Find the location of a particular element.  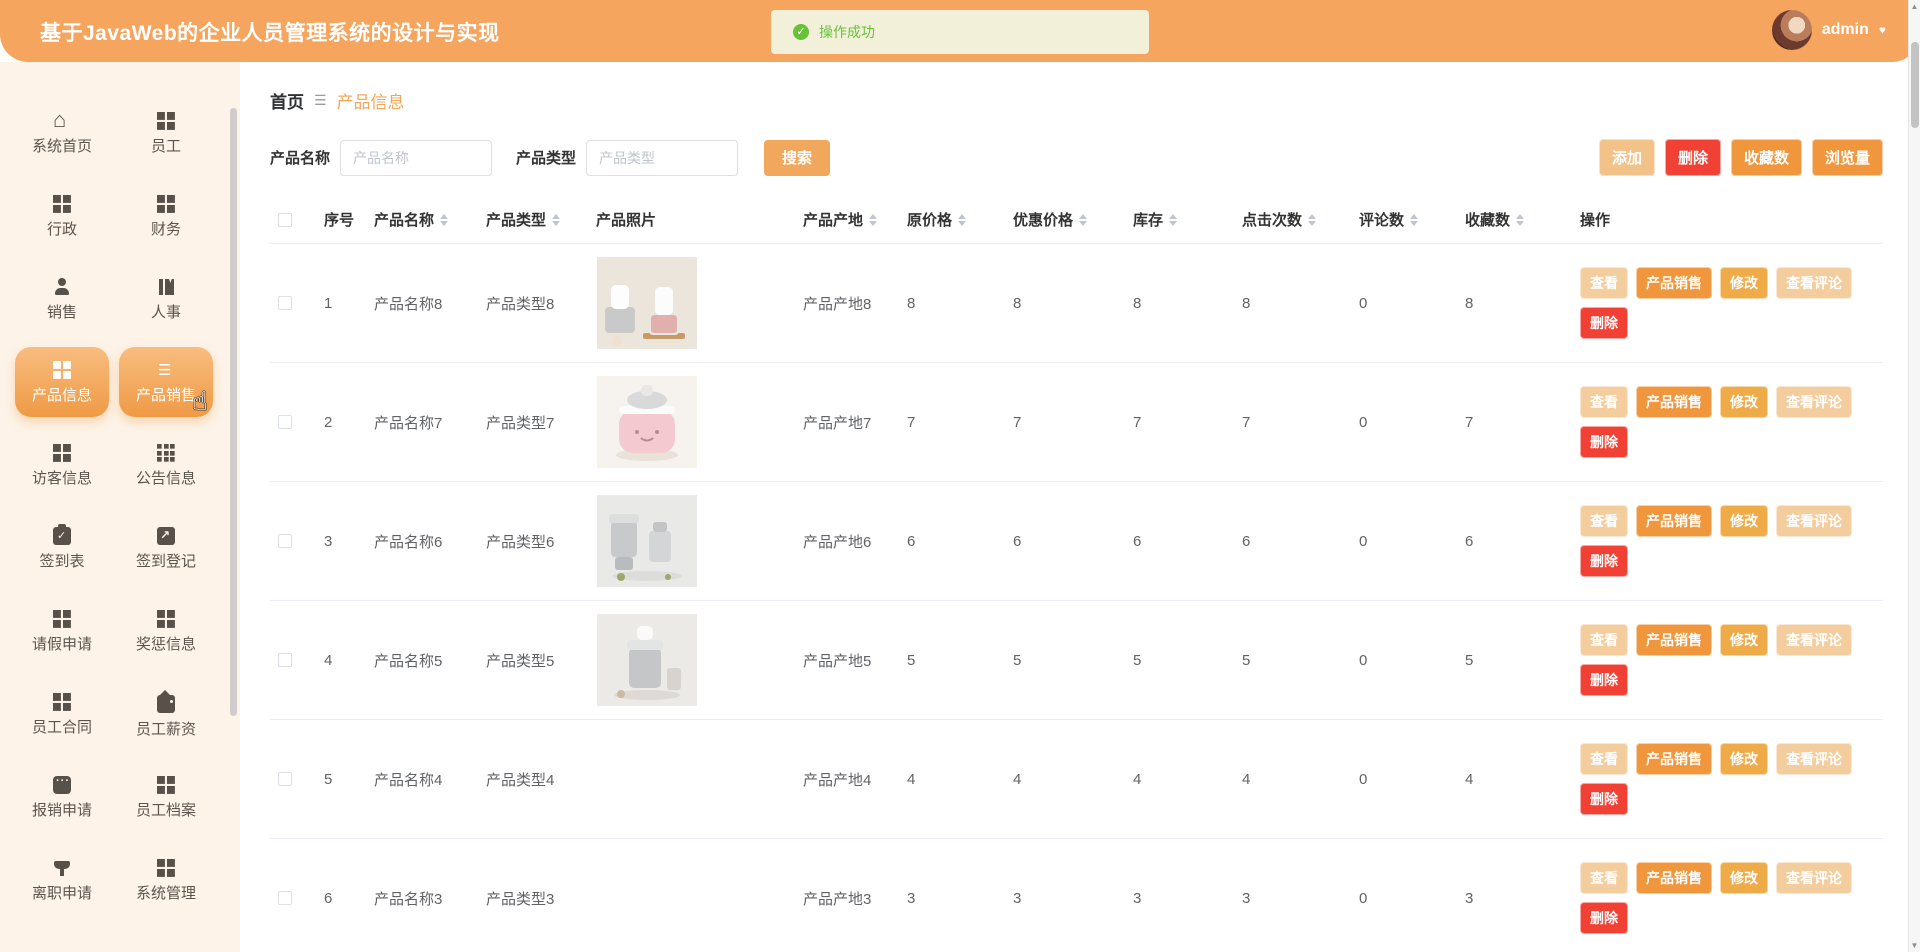

select-all-checkbox is located at coordinates (285, 219).